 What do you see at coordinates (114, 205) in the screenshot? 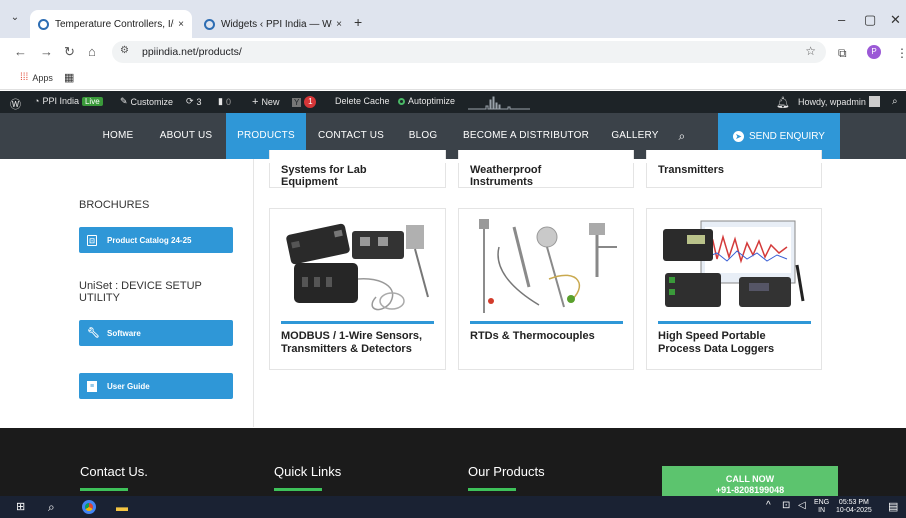
I see `brochures-heading: BROCHURES` at bounding box center [114, 205].